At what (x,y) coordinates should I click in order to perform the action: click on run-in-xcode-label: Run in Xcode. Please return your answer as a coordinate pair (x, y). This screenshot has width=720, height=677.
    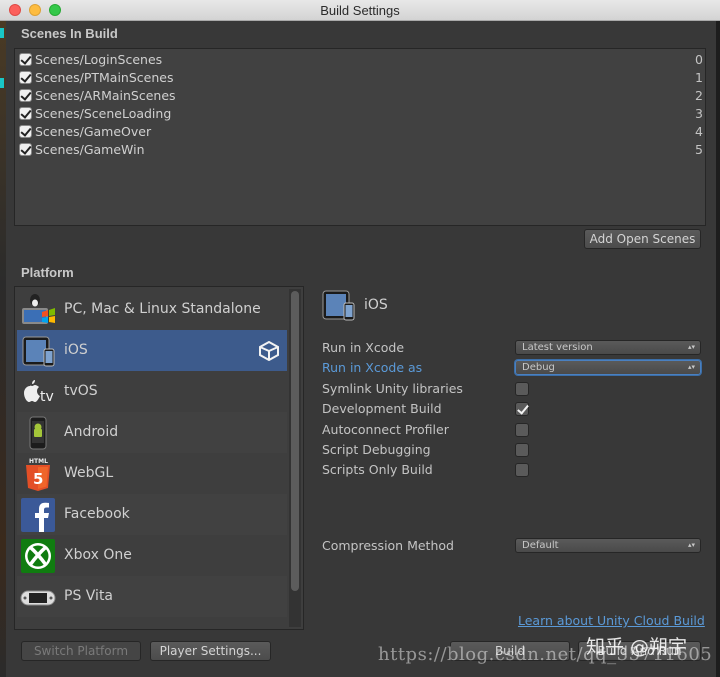
    Looking at the image, I should click on (363, 347).